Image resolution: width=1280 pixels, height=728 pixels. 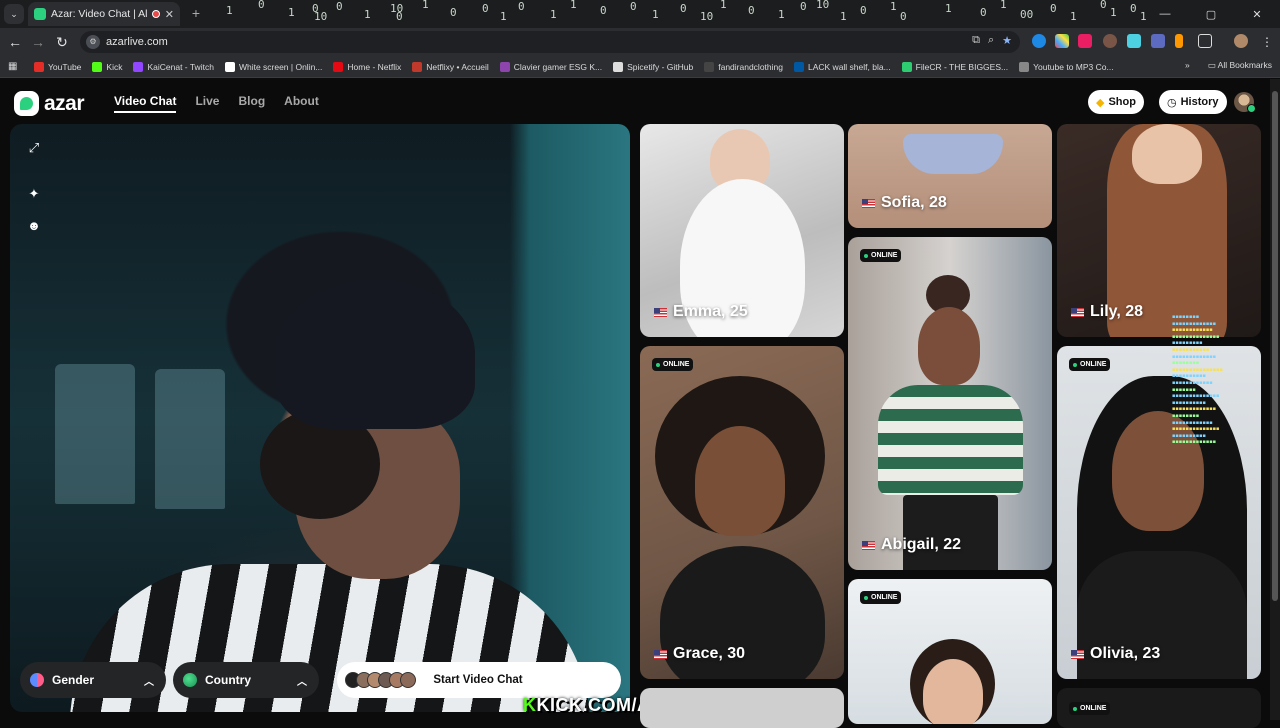 I want to click on profile-photo-pants, so click(x=950, y=532).